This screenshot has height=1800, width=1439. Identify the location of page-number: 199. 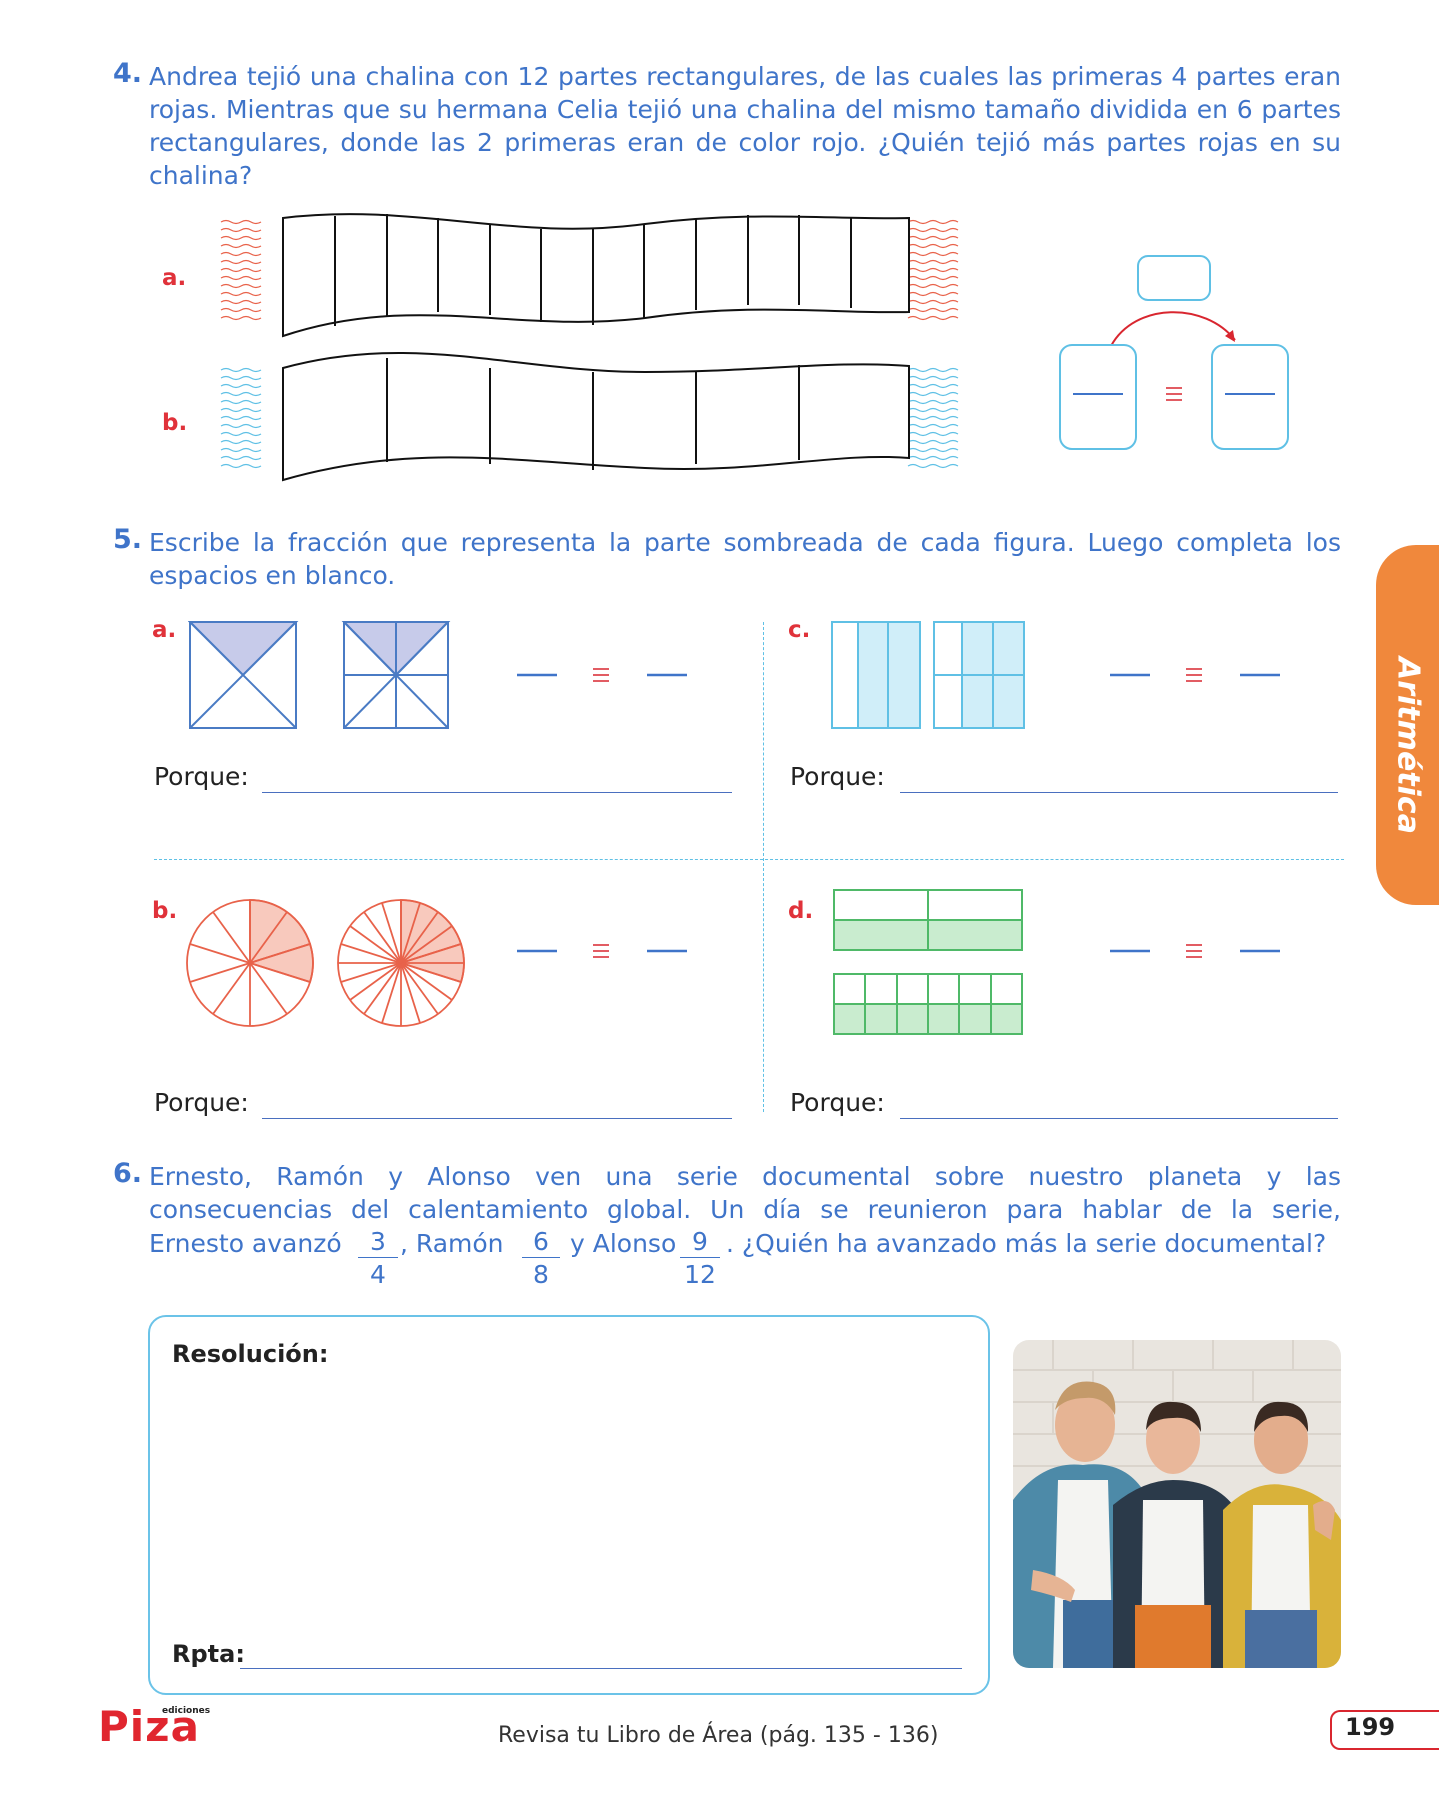
(1370, 1727).